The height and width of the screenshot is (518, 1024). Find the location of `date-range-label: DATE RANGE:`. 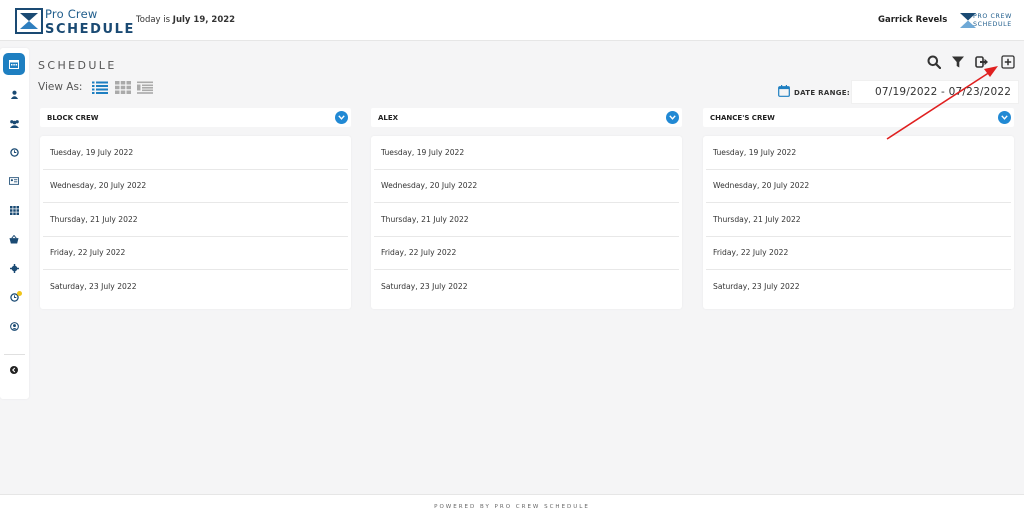

date-range-label: DATE RANGE: is located at coordinates (822, 93).